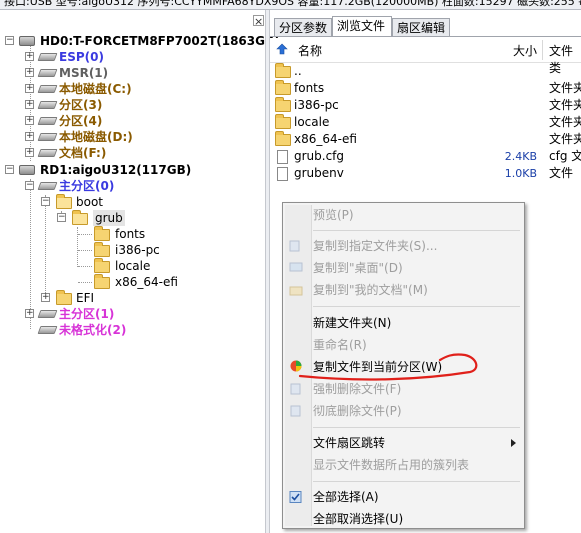 The height and width of the screenshot is (533, 581). What do you see at coordinates (319, 173) in the screenshot?
I see `file-name: grubenv` at bounding box center [319, 173].